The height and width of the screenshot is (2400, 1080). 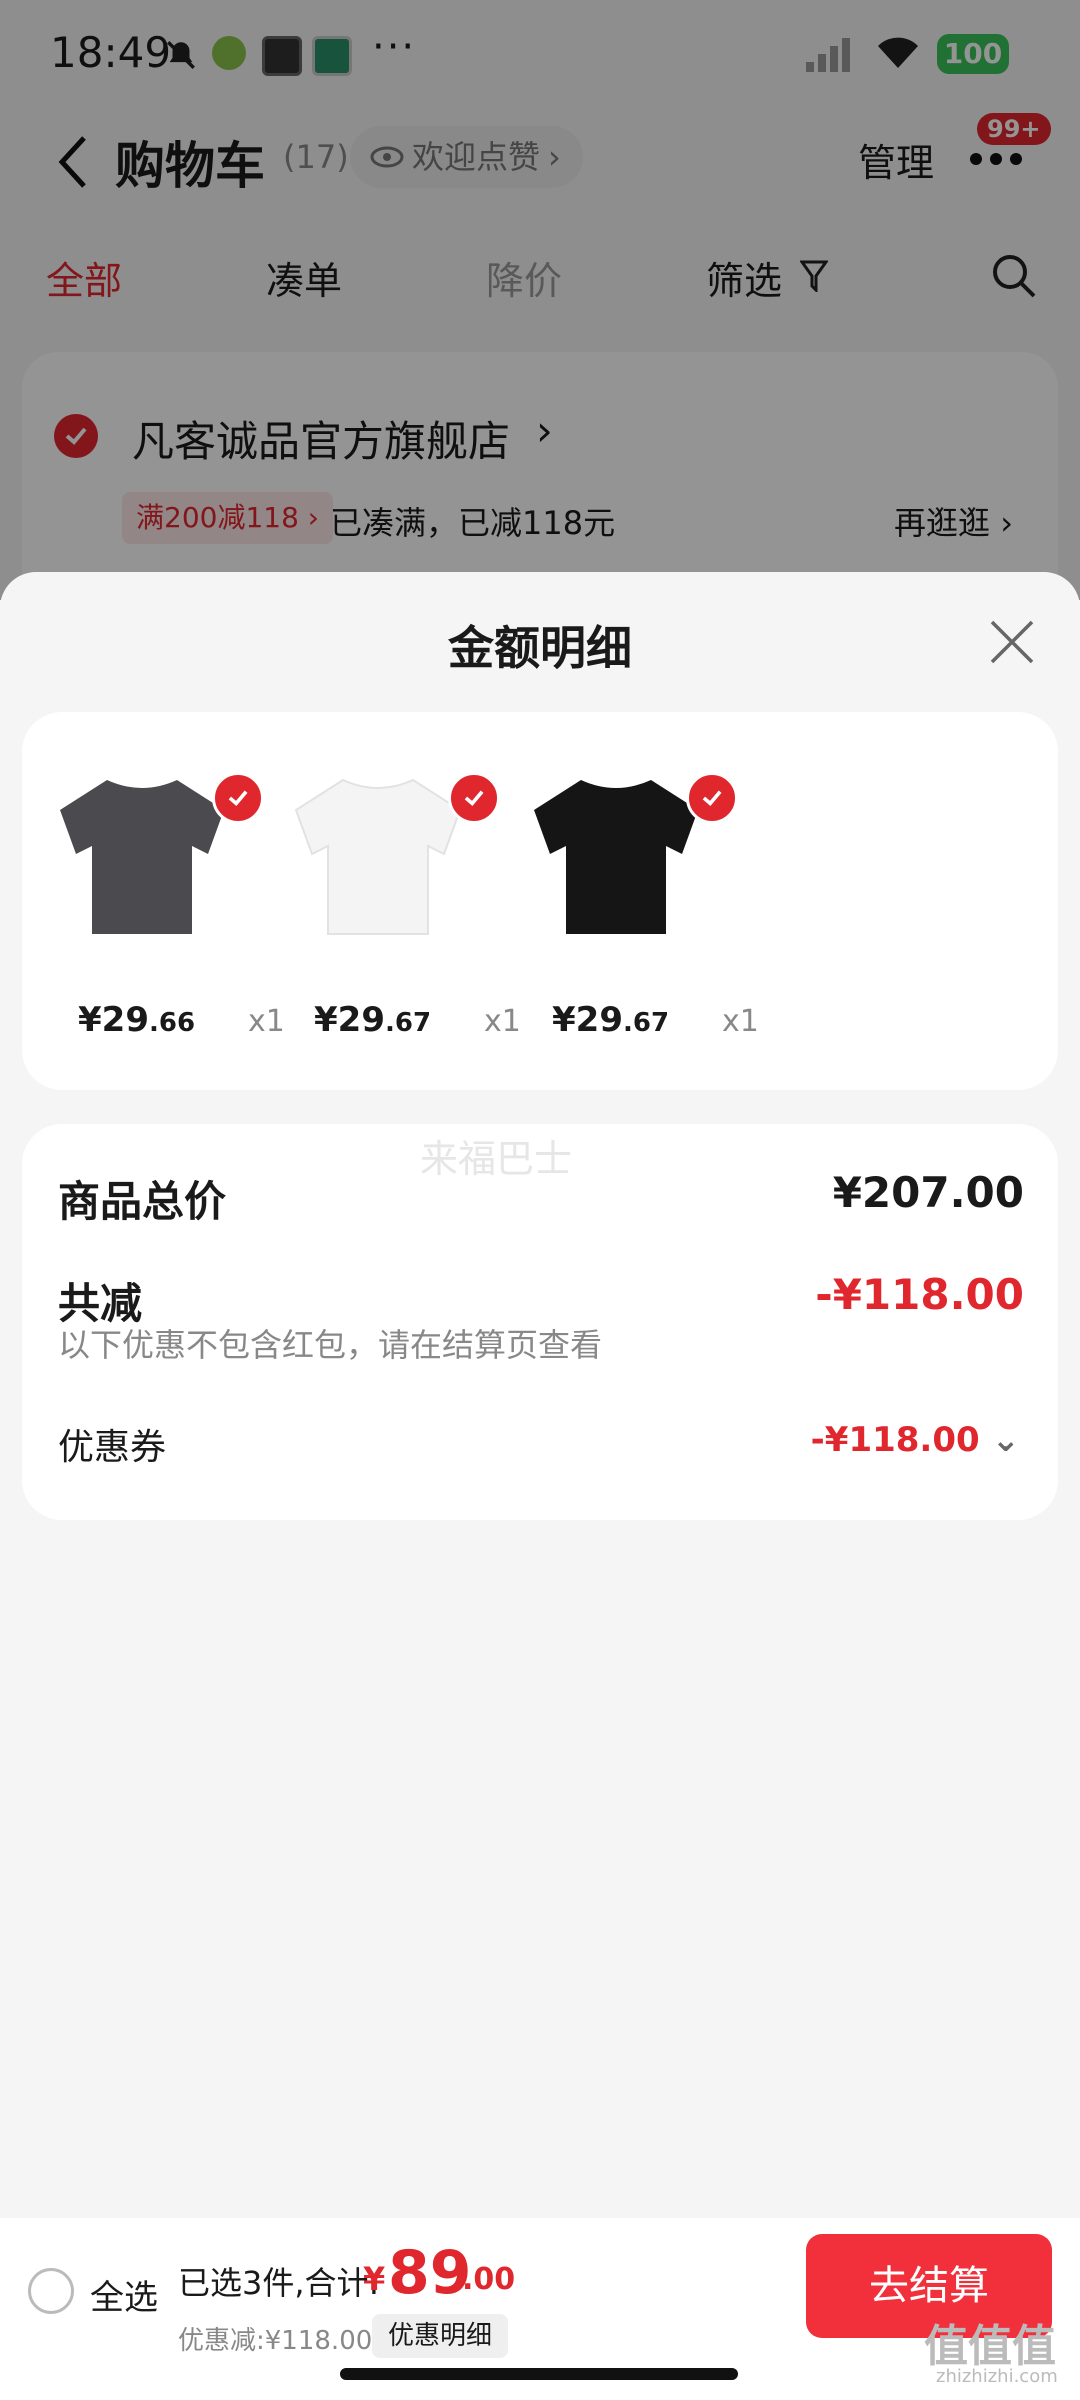 I want to click on total-amount-decimal: .00, so click(x=489, y=2279).